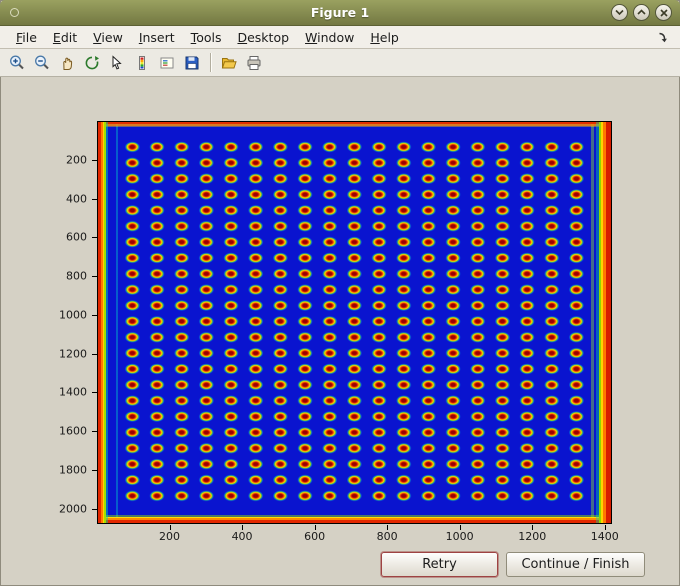 This screenshot has width=680, height=586. I want to click on y-axis-tick-label: 1200, so click(73, 353).